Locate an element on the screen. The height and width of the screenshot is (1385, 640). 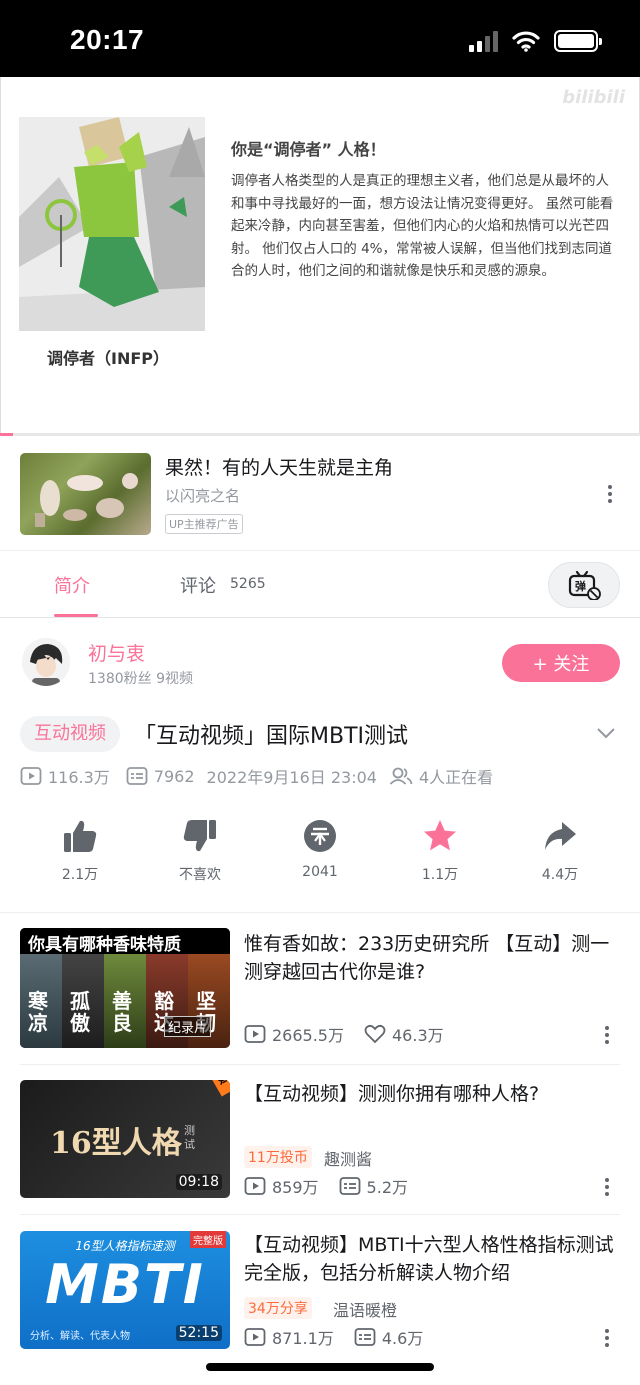
related-views-2: 859万 is located at coordinates (295, 1187).